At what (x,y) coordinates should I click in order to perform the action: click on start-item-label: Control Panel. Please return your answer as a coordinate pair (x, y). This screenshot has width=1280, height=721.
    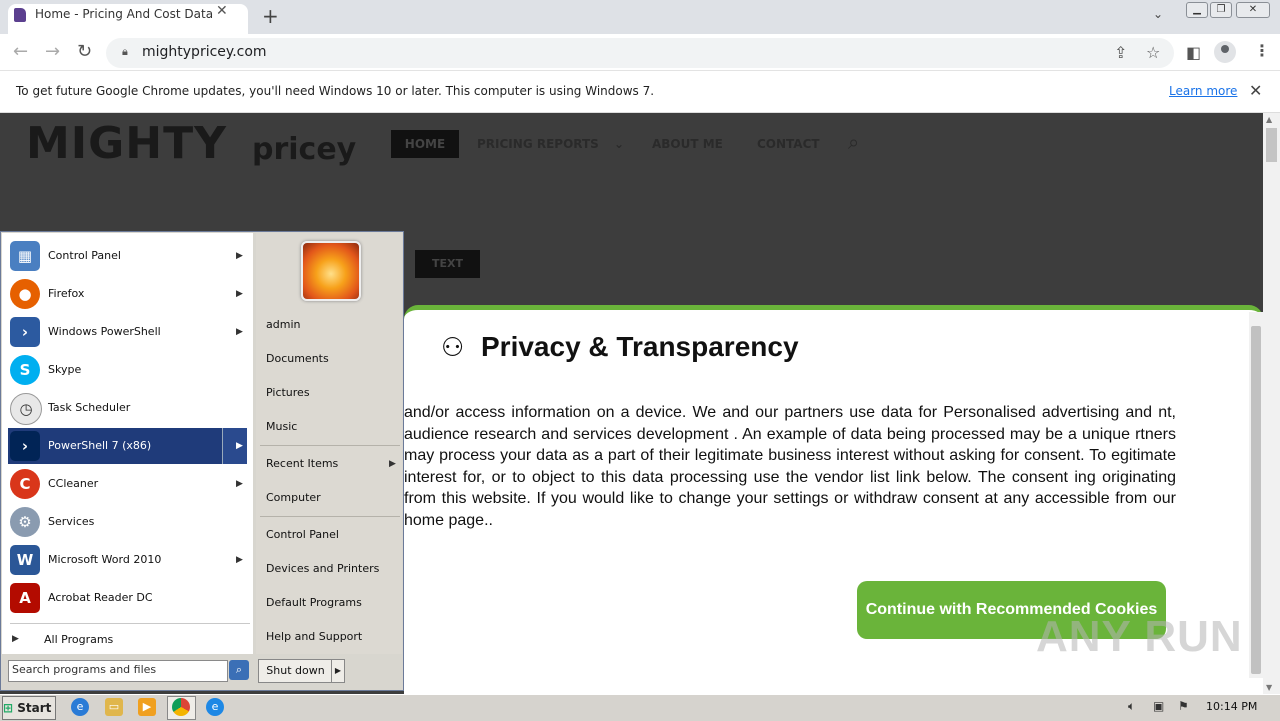
    Looking at the image, I should click on (84, 255).